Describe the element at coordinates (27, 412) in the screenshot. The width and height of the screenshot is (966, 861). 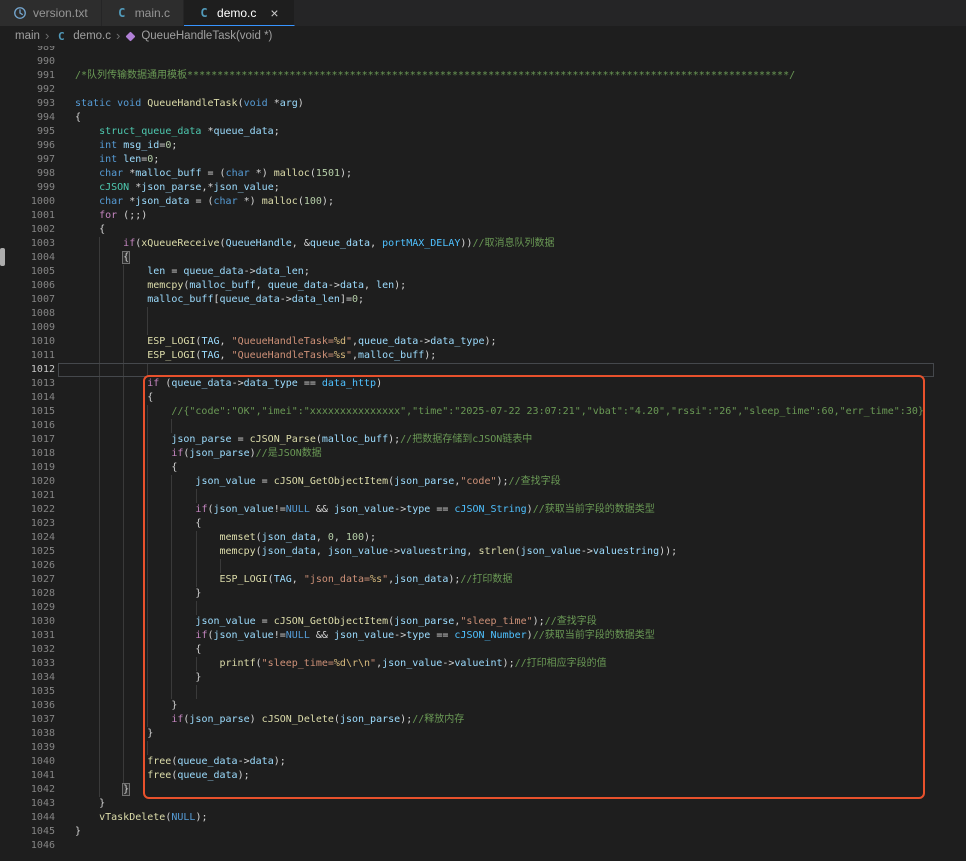
I see `line-number: 1015` at that location.